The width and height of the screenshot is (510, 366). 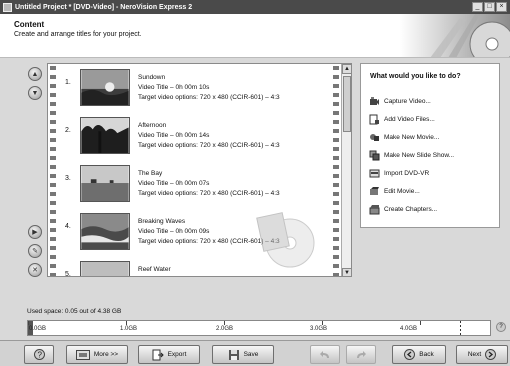 What do you see at coordinates (225, 329) in the screenshot?
I see `capacity-tick-label: 2.0GB` at bounding box center [225, 329].